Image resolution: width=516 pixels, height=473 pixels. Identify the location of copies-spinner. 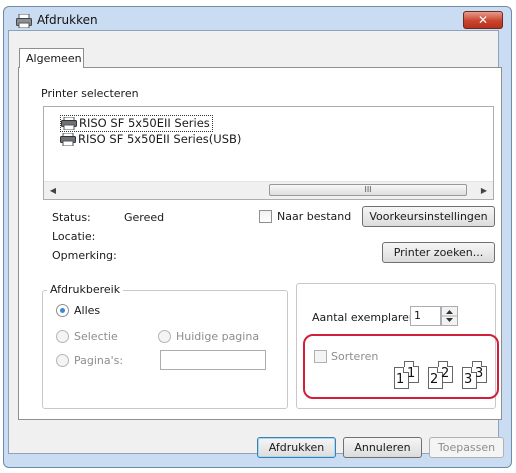
(449, 316).